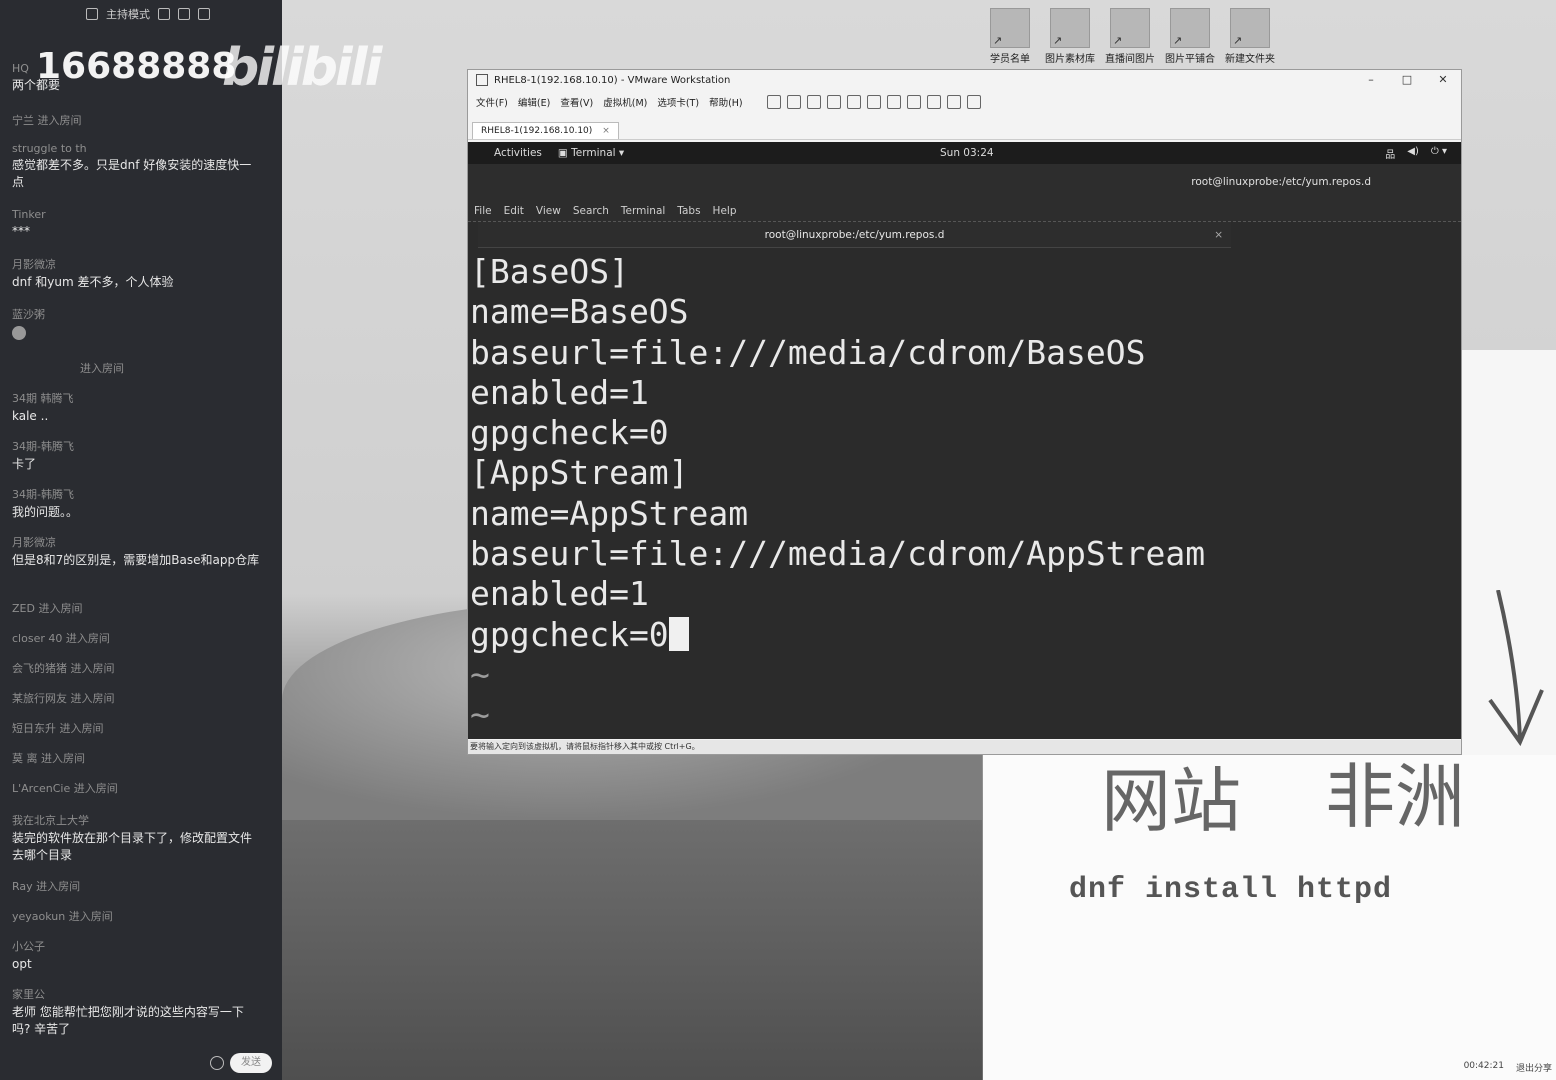 The height and width of the screenshot is (1080, 1556). I want to click on terminal-menu-item: View, so click(548, 211).